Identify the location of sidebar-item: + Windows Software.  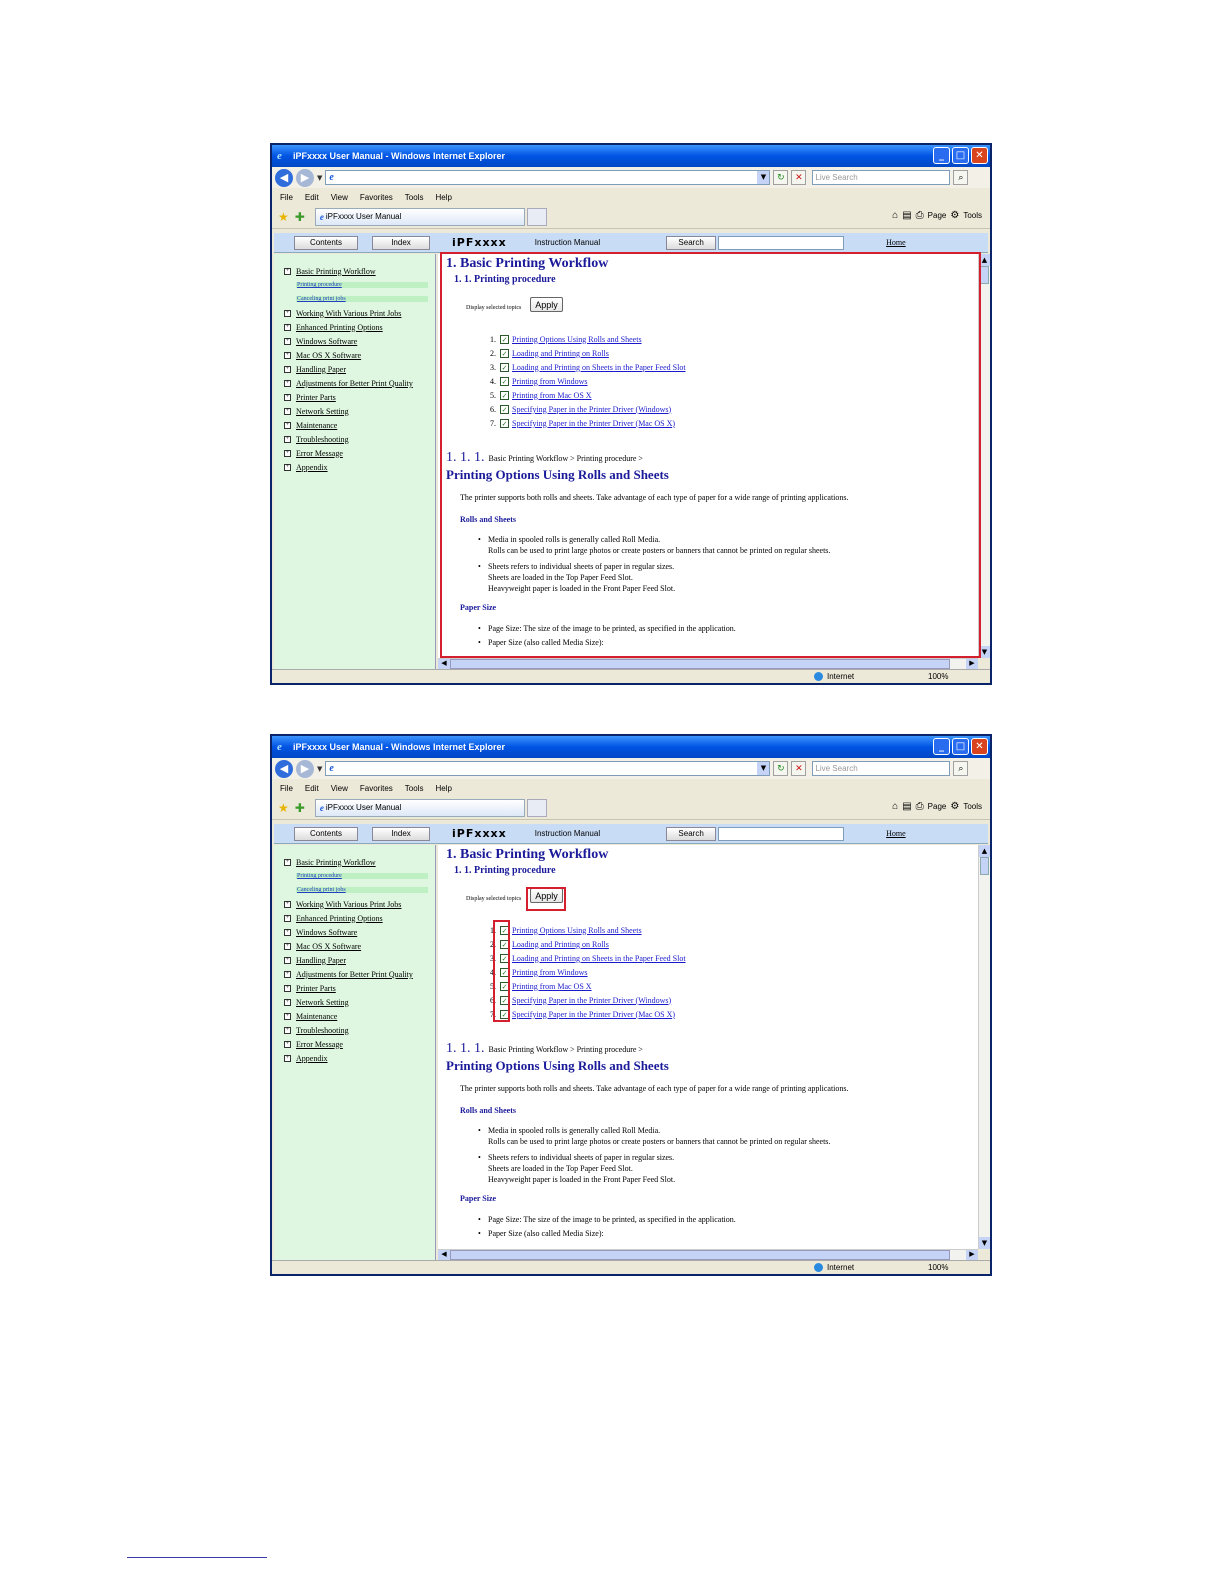
(354, 341).